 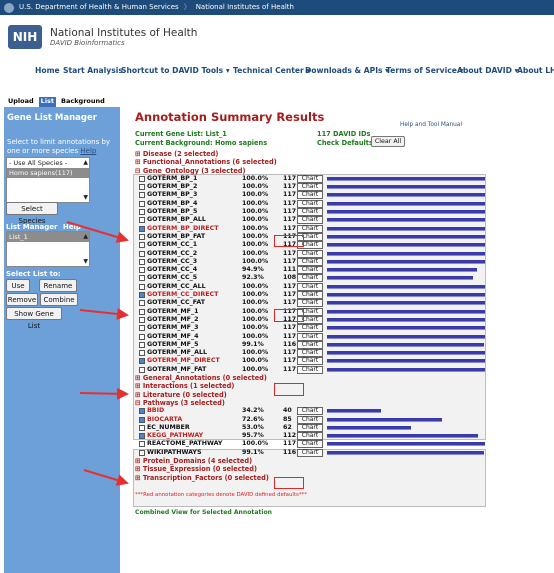 I want to click on arrow-to-kegg-icon, so click(x=106, y=477).